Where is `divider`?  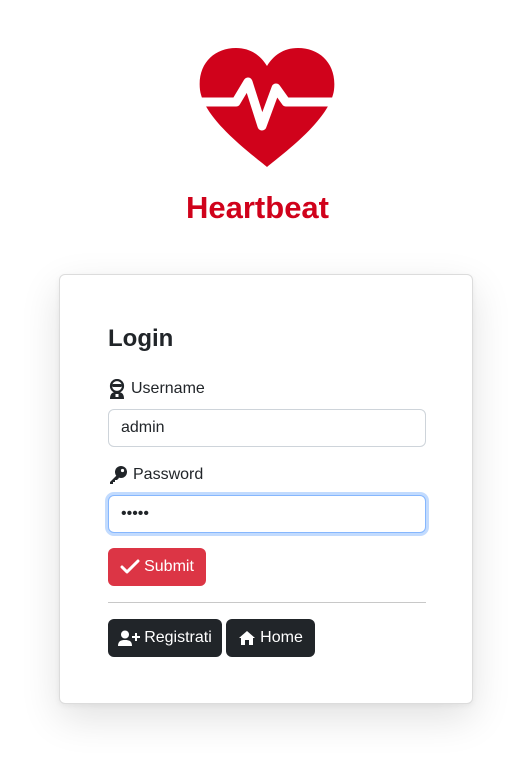 divider is located at coordinates (267, 602).